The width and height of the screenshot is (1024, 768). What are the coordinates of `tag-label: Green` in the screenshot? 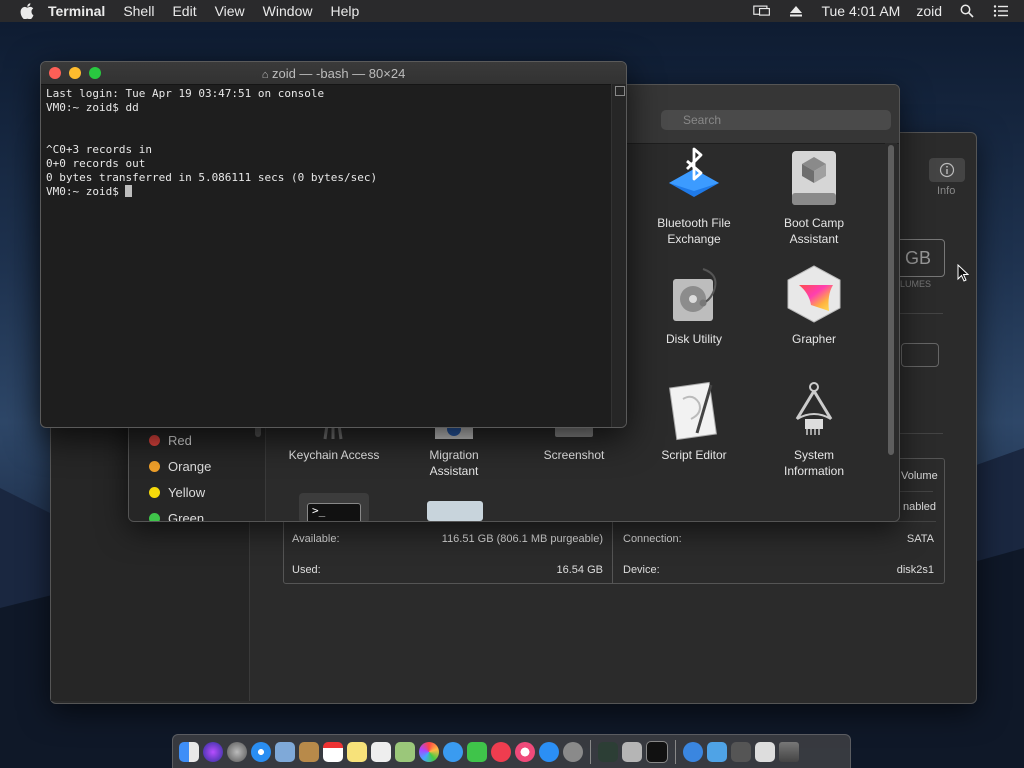 It's located at (186, 516).